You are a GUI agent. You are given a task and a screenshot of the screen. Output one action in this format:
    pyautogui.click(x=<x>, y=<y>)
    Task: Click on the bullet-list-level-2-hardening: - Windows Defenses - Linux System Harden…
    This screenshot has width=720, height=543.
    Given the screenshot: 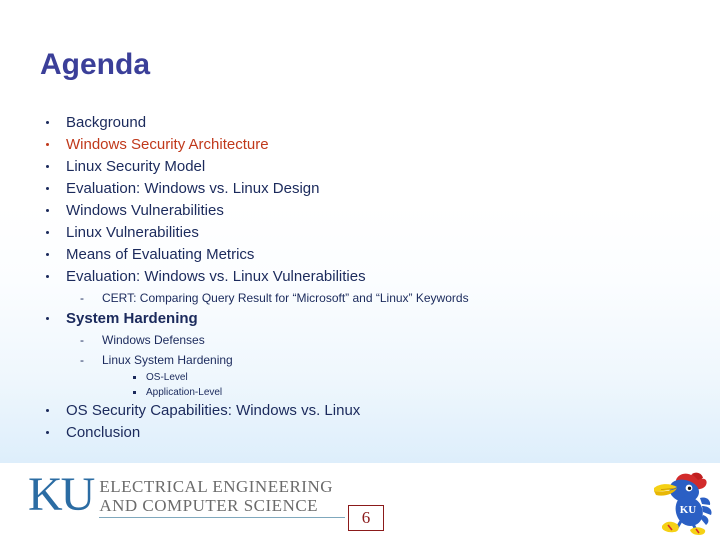 What is the action you would take?
    pyautogui.click(x=370, y=350)
    